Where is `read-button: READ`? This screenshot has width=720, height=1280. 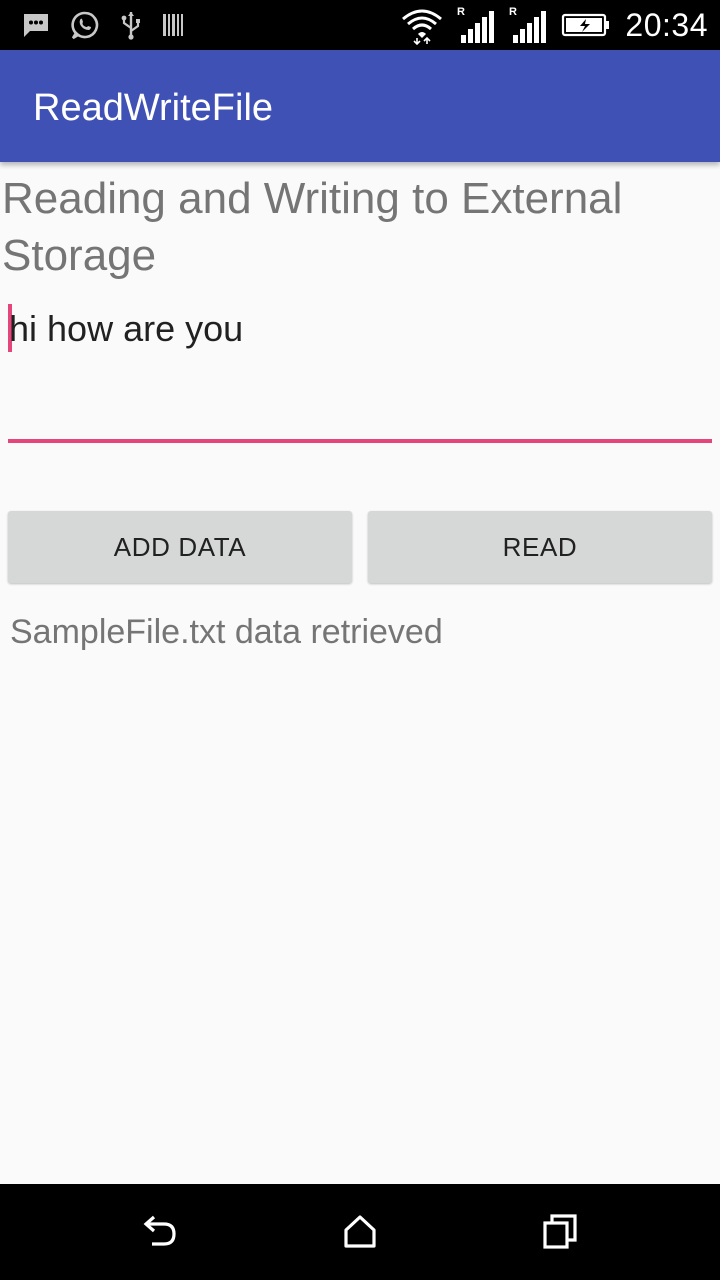
read-button: READ is located at coordinates (540, 547).